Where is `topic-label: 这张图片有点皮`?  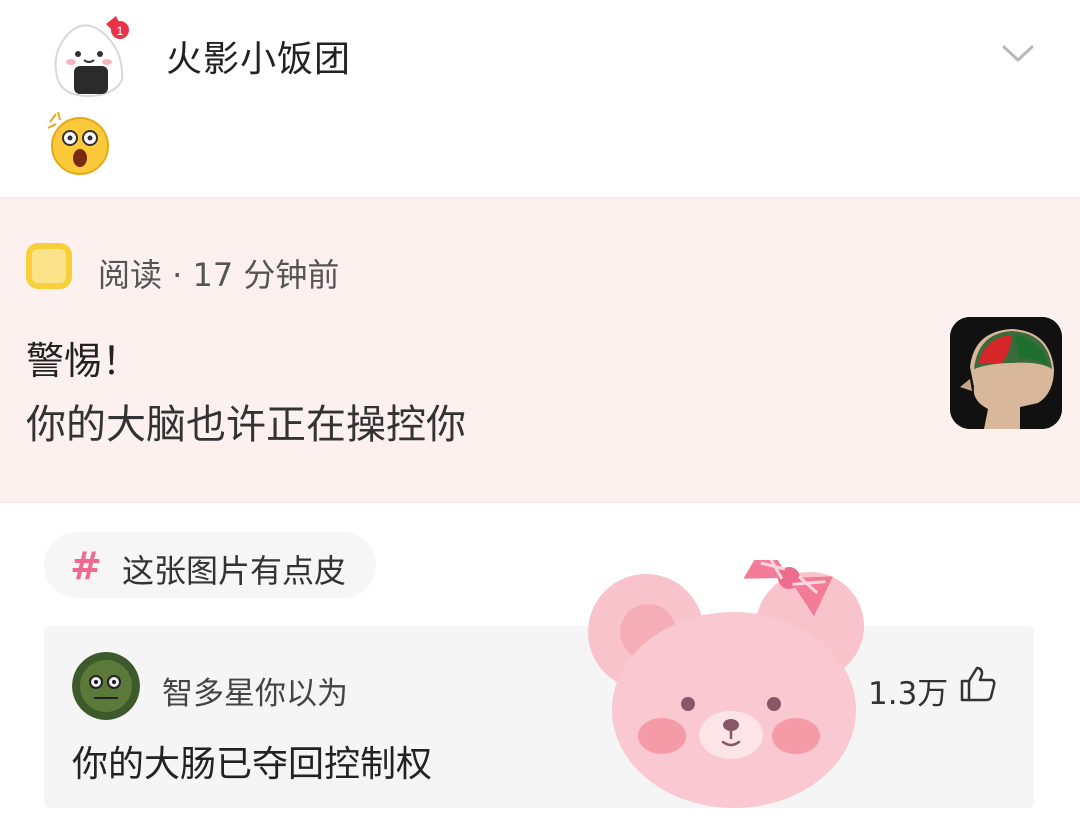
topic-label: 这张图片有点皮 is located at coordinates (234, 569).